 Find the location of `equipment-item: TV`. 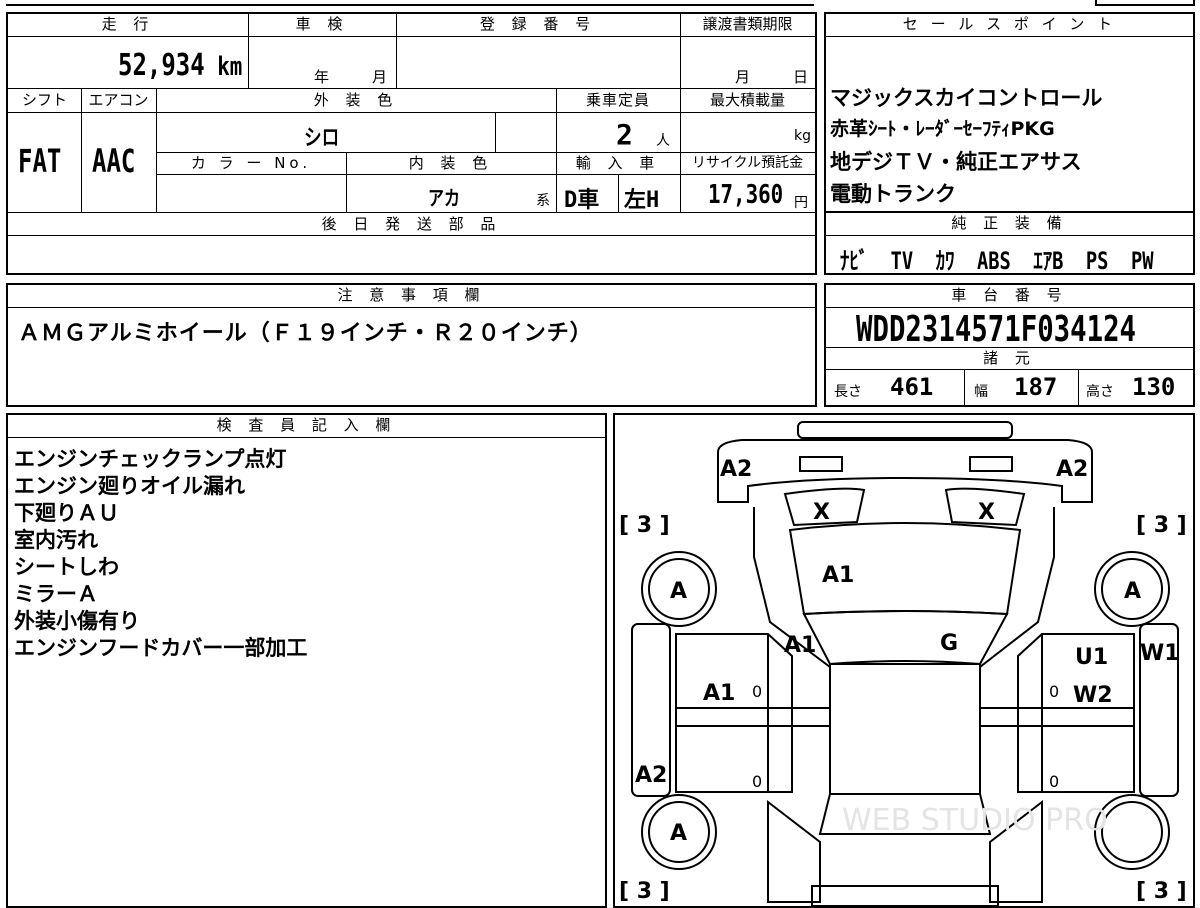

equipment-item: TV is located at coordinates (902, 261).